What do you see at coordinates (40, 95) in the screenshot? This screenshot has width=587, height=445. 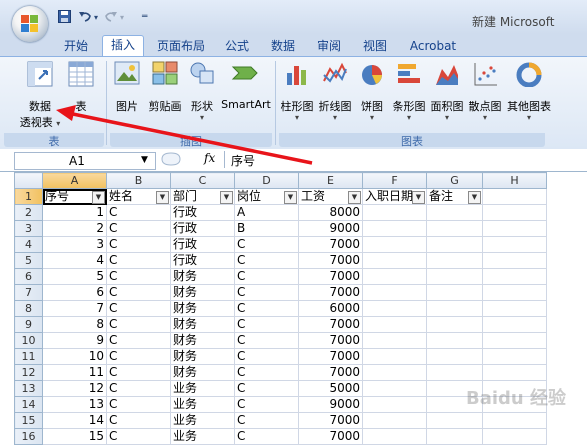 I see `pivot-table-button: 数据 透视表 ▾` at bounding box center [40, 95].